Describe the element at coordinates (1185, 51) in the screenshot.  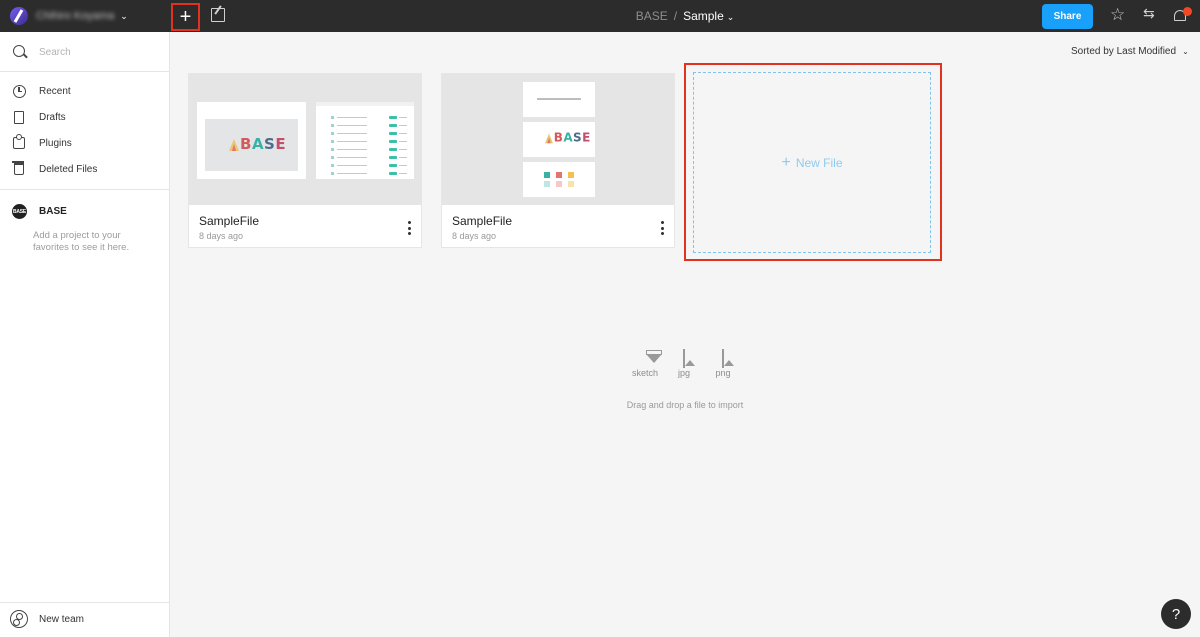
I see `chevron-down-icon: ⌄` at that location.